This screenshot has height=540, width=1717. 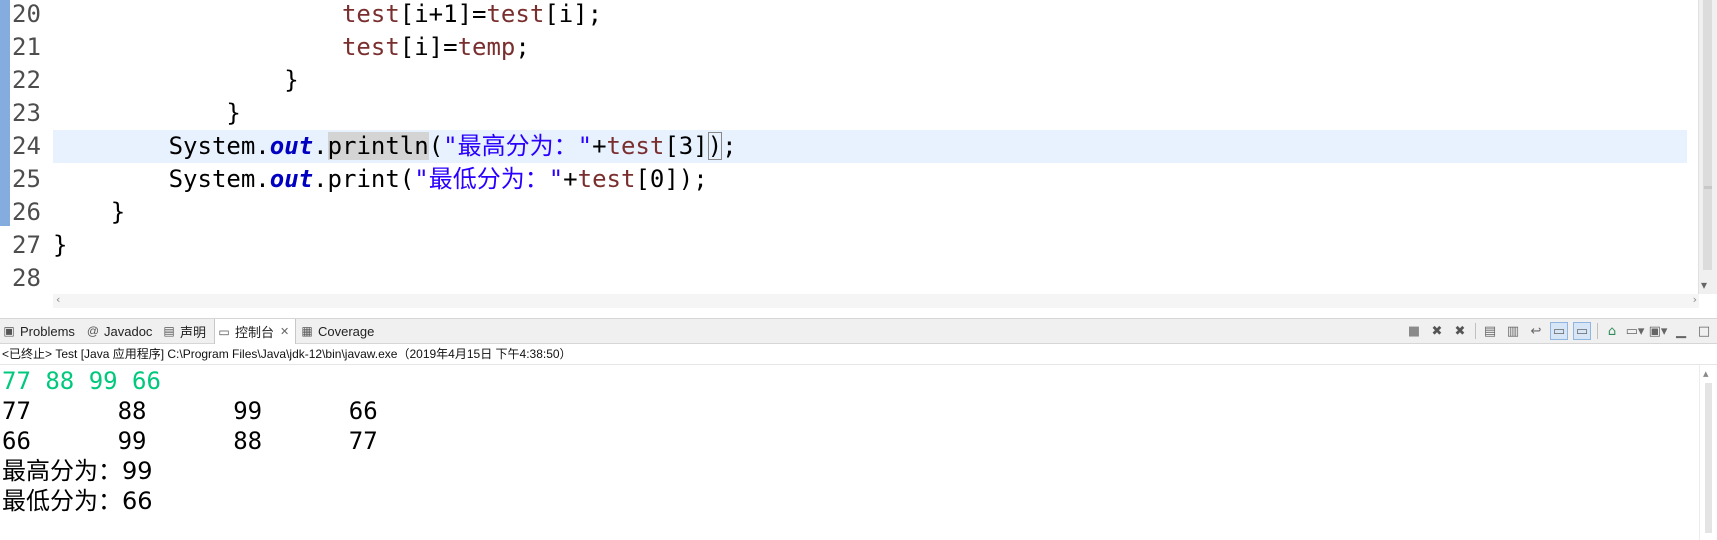 I want to click on code-token: [0]);, so click(x=671, y=179).